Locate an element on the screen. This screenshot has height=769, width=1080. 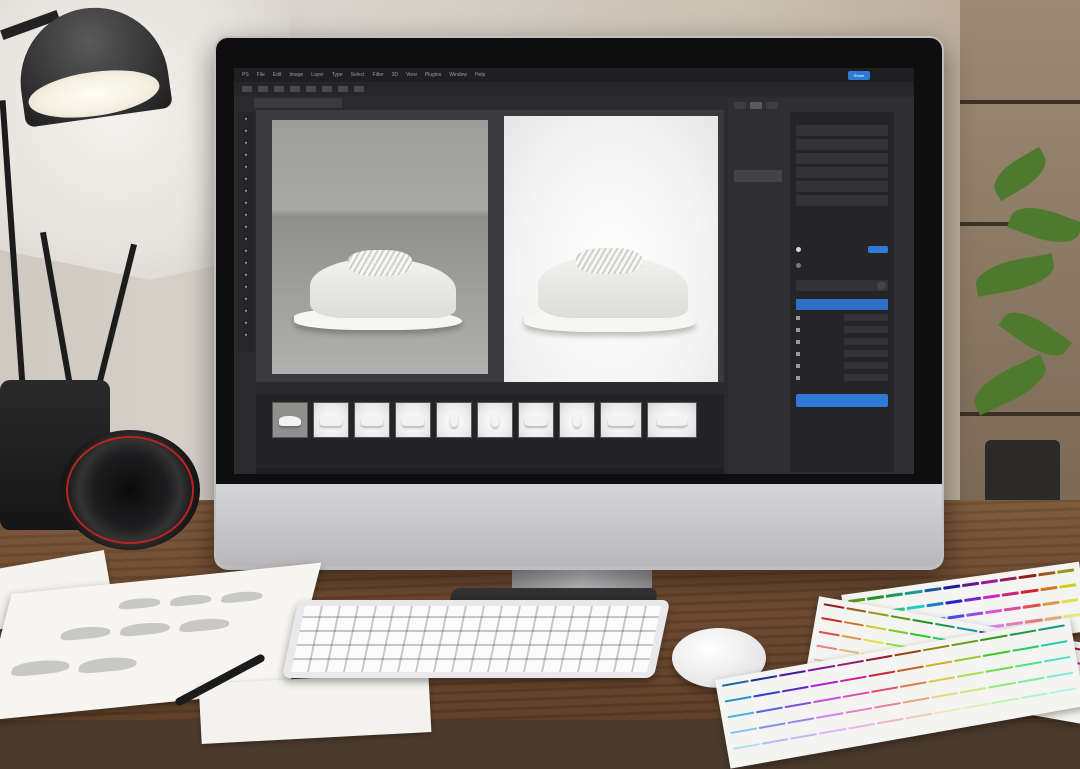
hand-tool-icon: ▪ is located at coordinates (246, 324).